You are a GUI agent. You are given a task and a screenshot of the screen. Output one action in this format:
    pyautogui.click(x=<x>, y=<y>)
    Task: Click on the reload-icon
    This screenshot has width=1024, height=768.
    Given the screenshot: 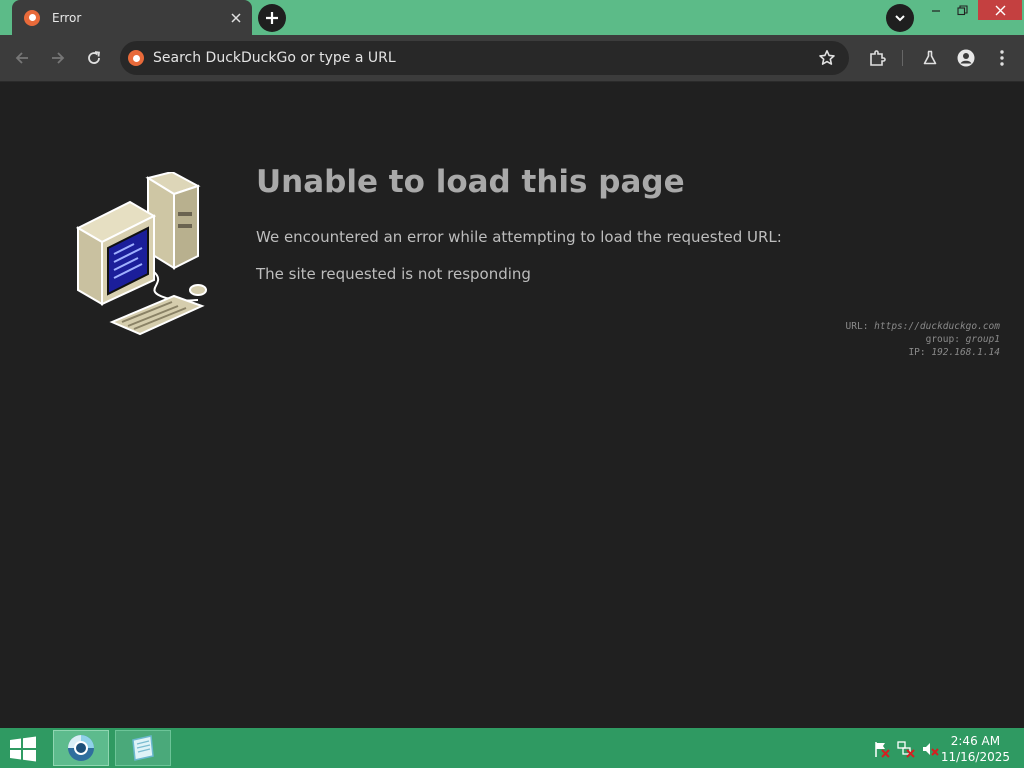 What is the action you would take?
    pyautogui.click(x=94, y=57)
    